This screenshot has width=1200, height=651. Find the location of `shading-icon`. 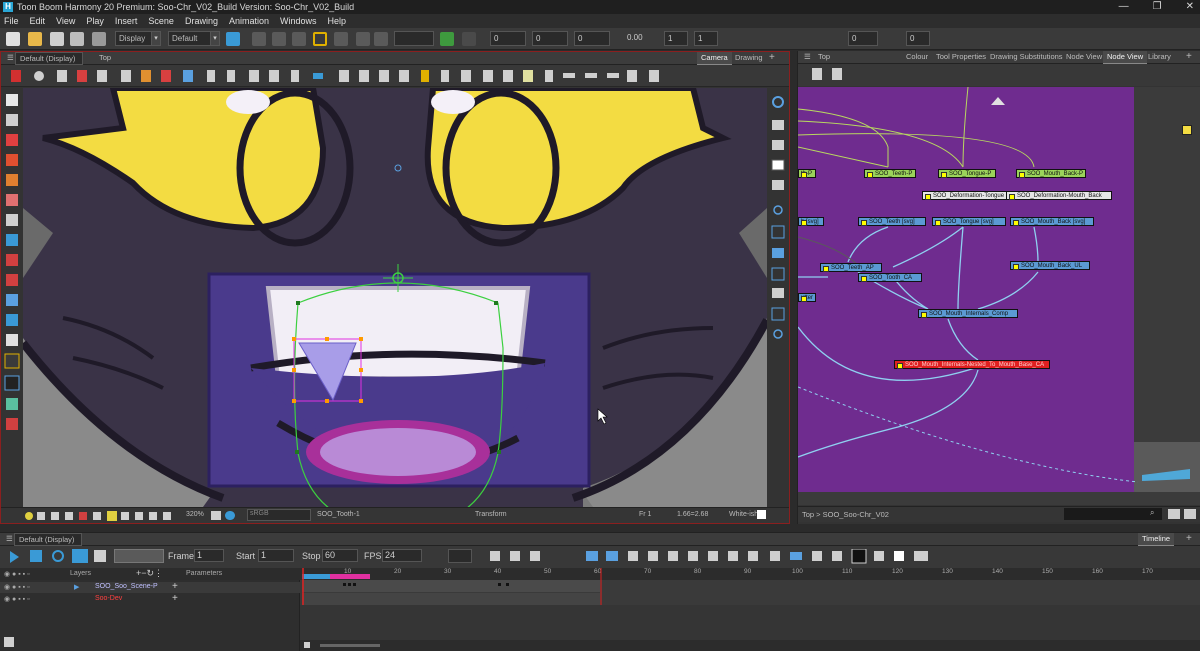

shading-icon is located at coordinates (139, 516).